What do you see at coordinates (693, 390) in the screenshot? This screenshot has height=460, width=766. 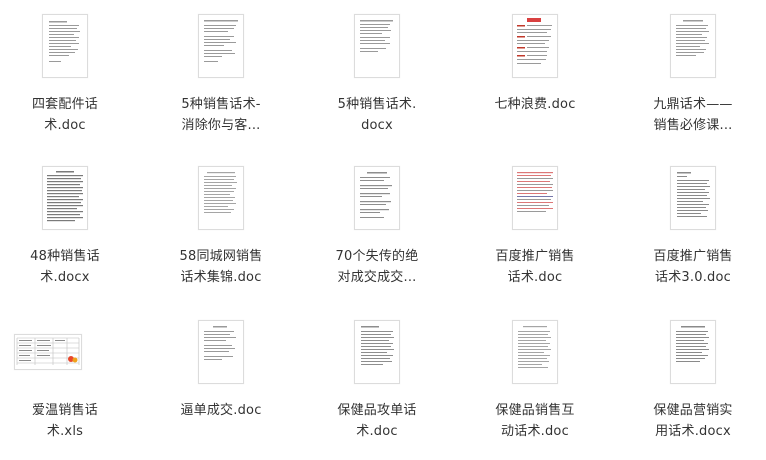 I see `file-item: 保健品营销实 用话术.docx` at bounding box center [693, 390].